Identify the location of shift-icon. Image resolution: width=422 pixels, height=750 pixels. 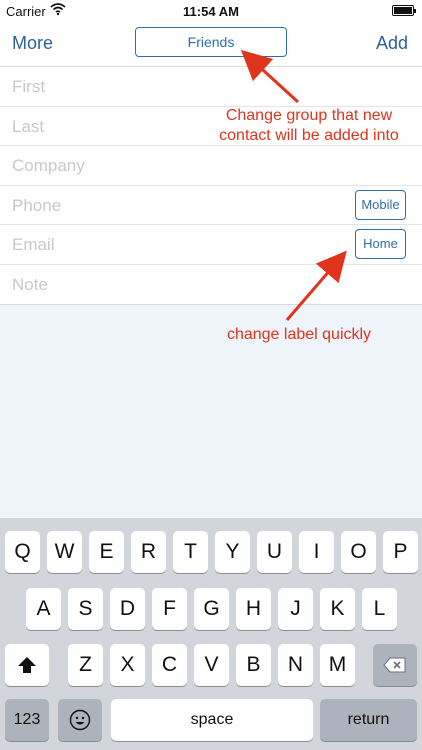
(27, 665).